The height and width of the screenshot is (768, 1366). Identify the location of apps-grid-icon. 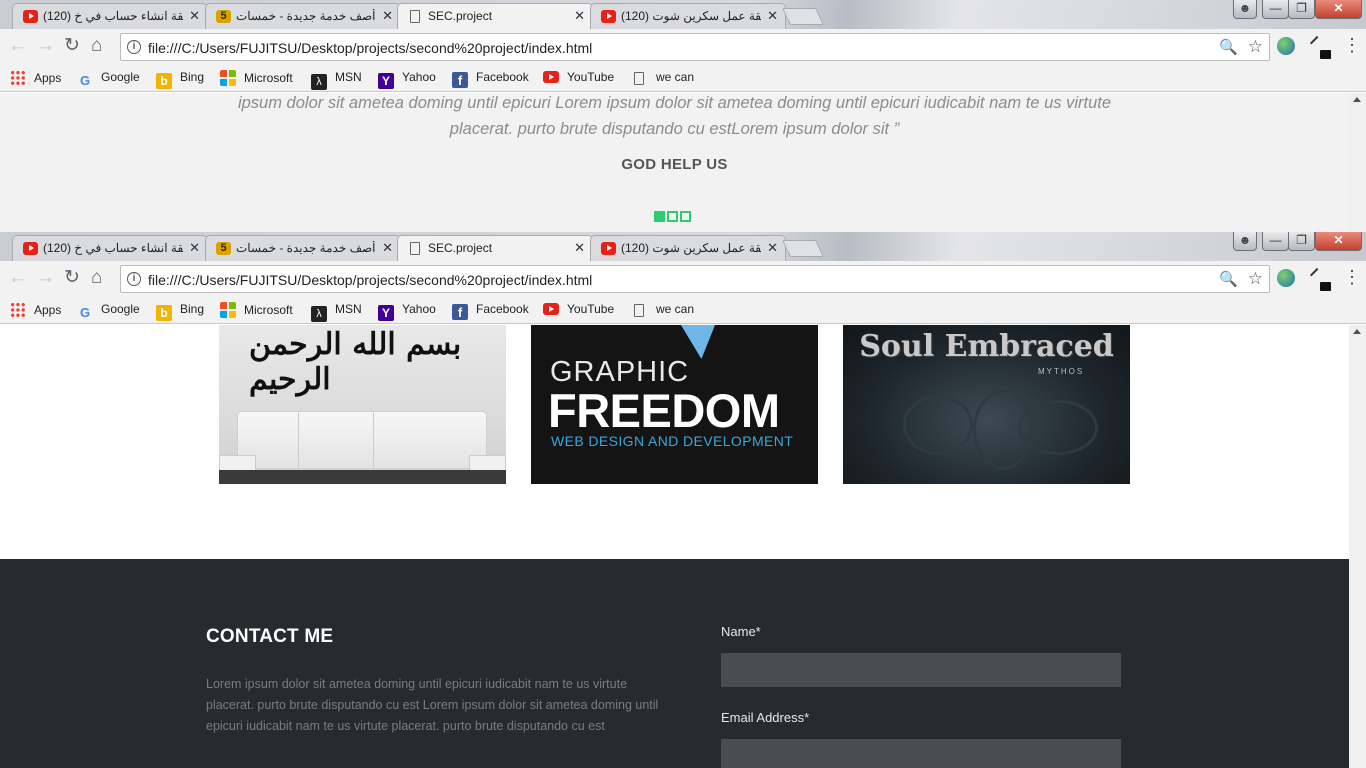
(18, 310).